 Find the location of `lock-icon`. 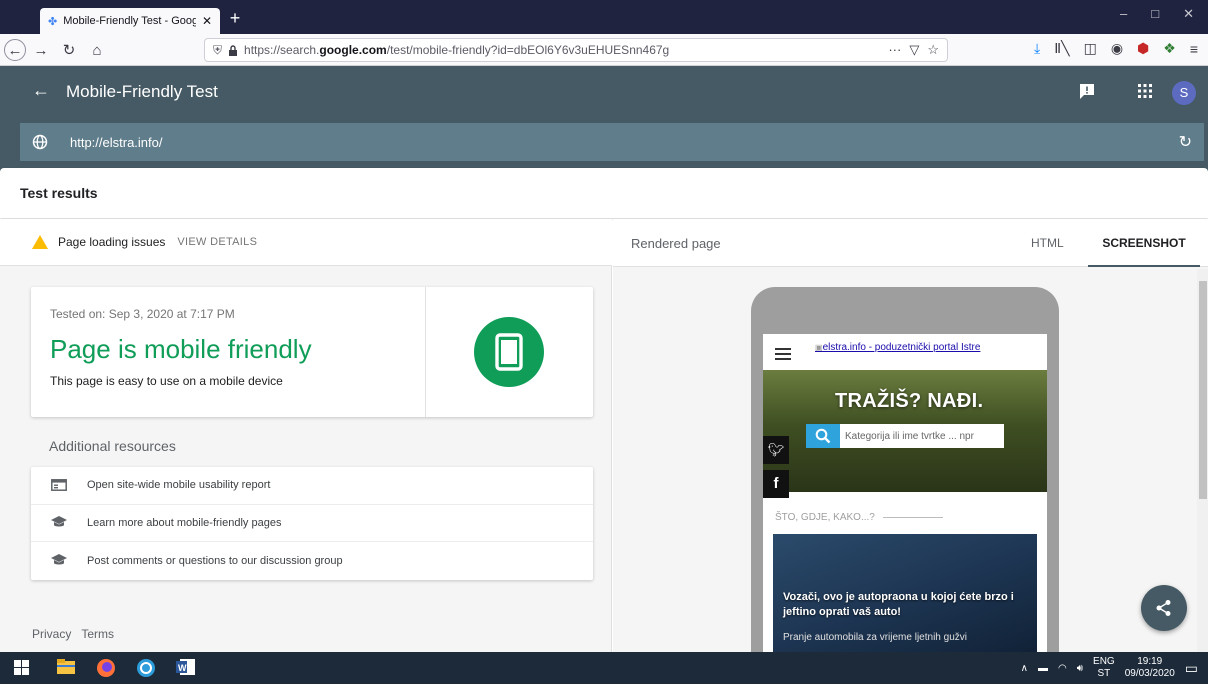

lock-icon is located at coordinates (233, 50).